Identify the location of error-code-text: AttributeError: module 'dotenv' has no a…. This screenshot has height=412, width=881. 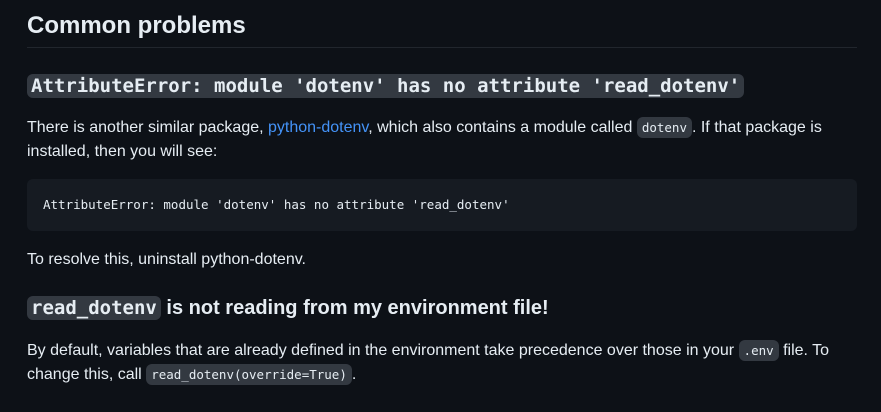
(276, 204).